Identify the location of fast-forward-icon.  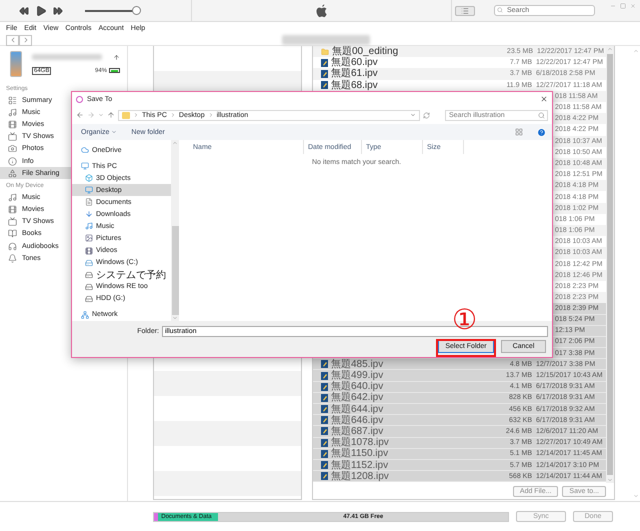
(58, 11).